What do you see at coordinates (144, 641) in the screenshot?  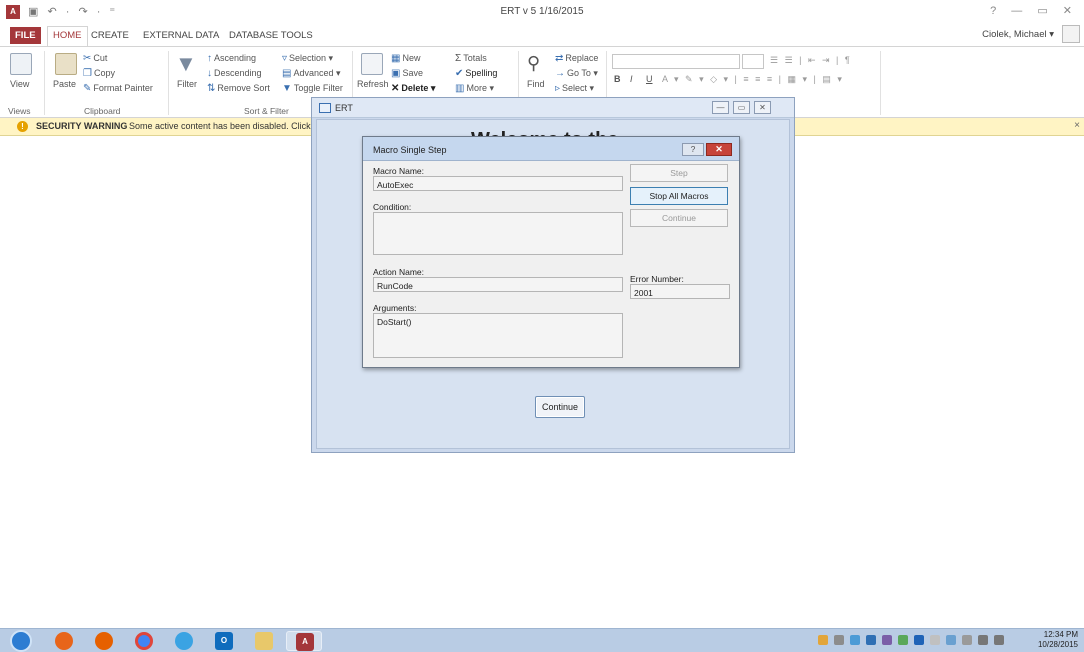 I see `taskbar-chrome` at bounding box center [144, 641].